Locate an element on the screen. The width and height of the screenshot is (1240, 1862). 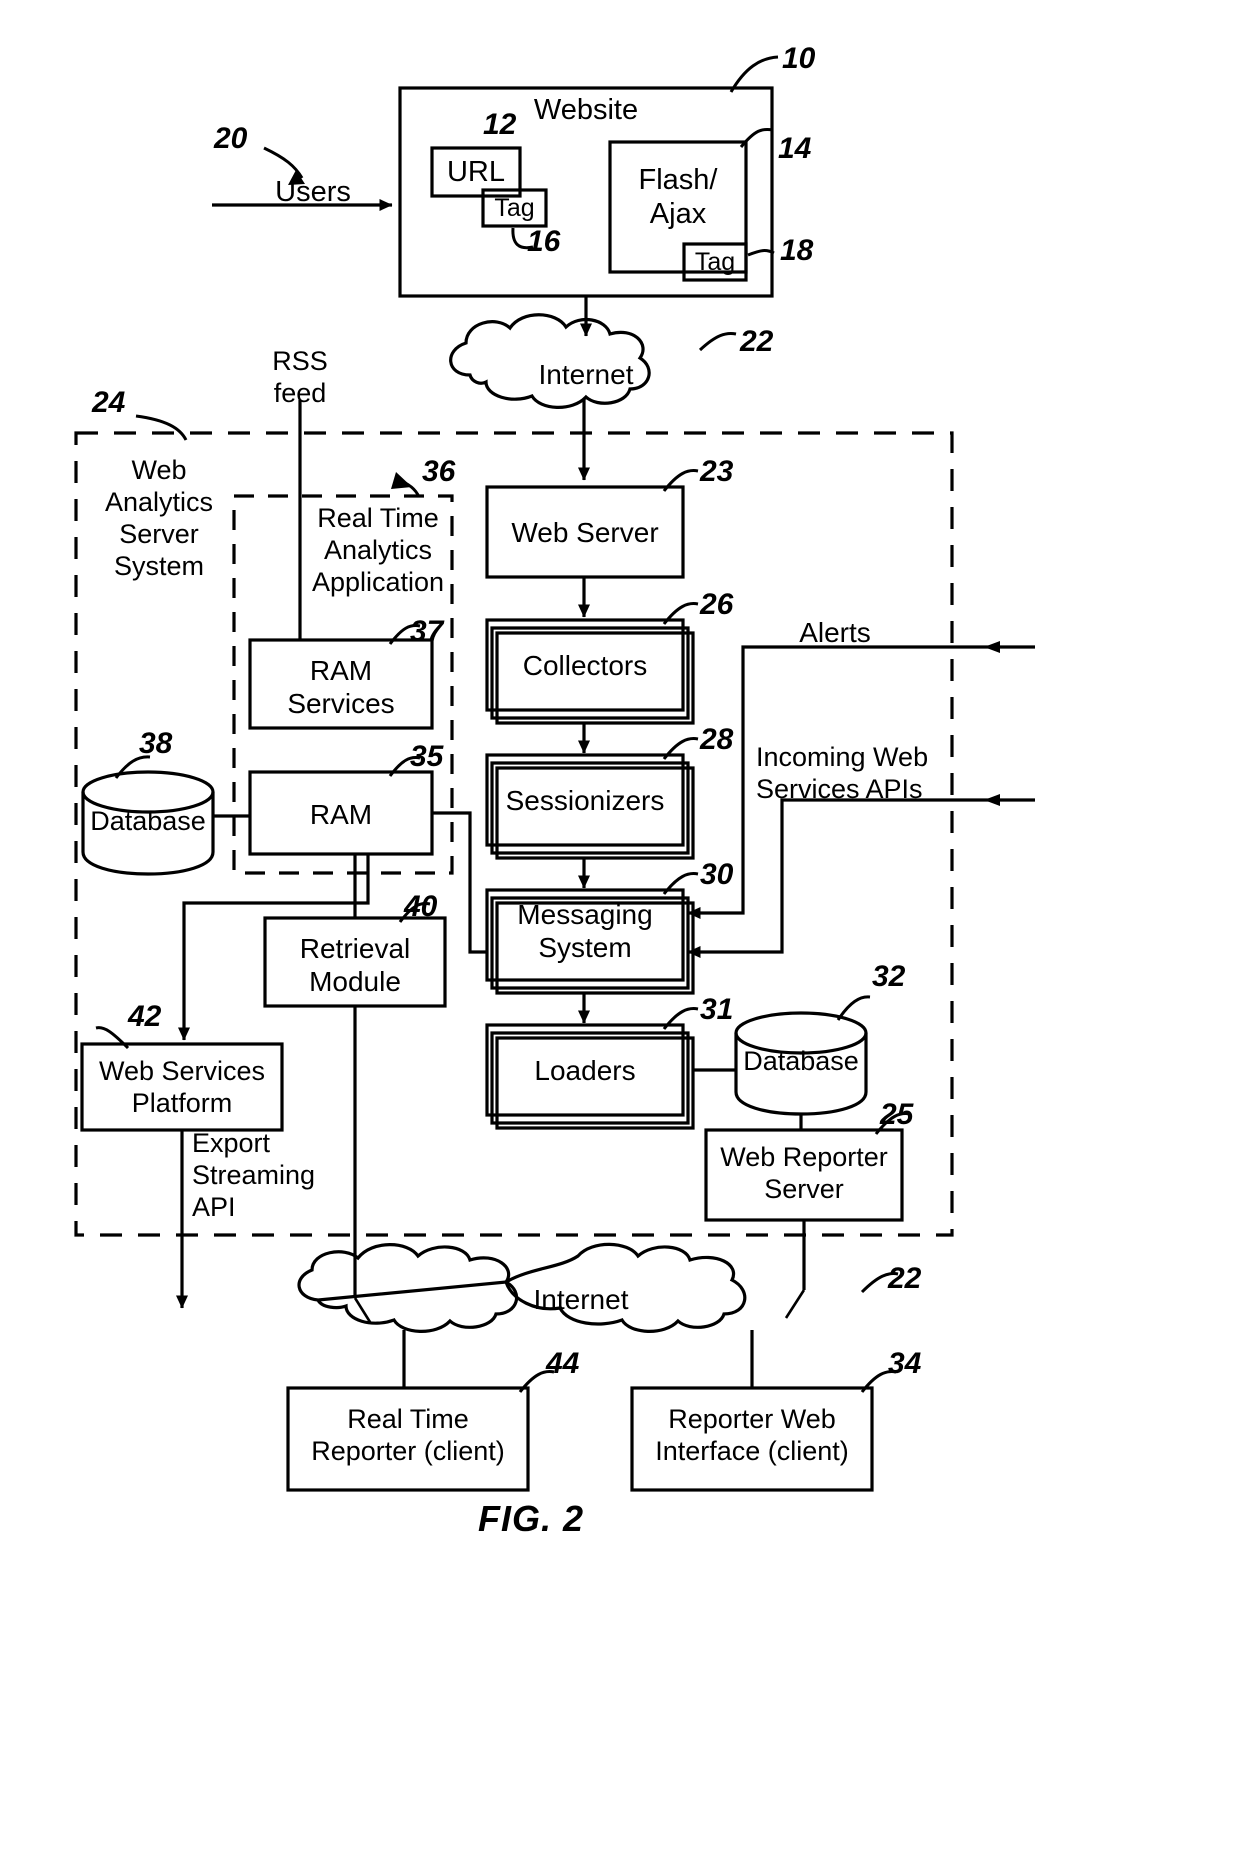
flash-ajax-label: Flash/ Ajax is located at coordinates (678, 197).